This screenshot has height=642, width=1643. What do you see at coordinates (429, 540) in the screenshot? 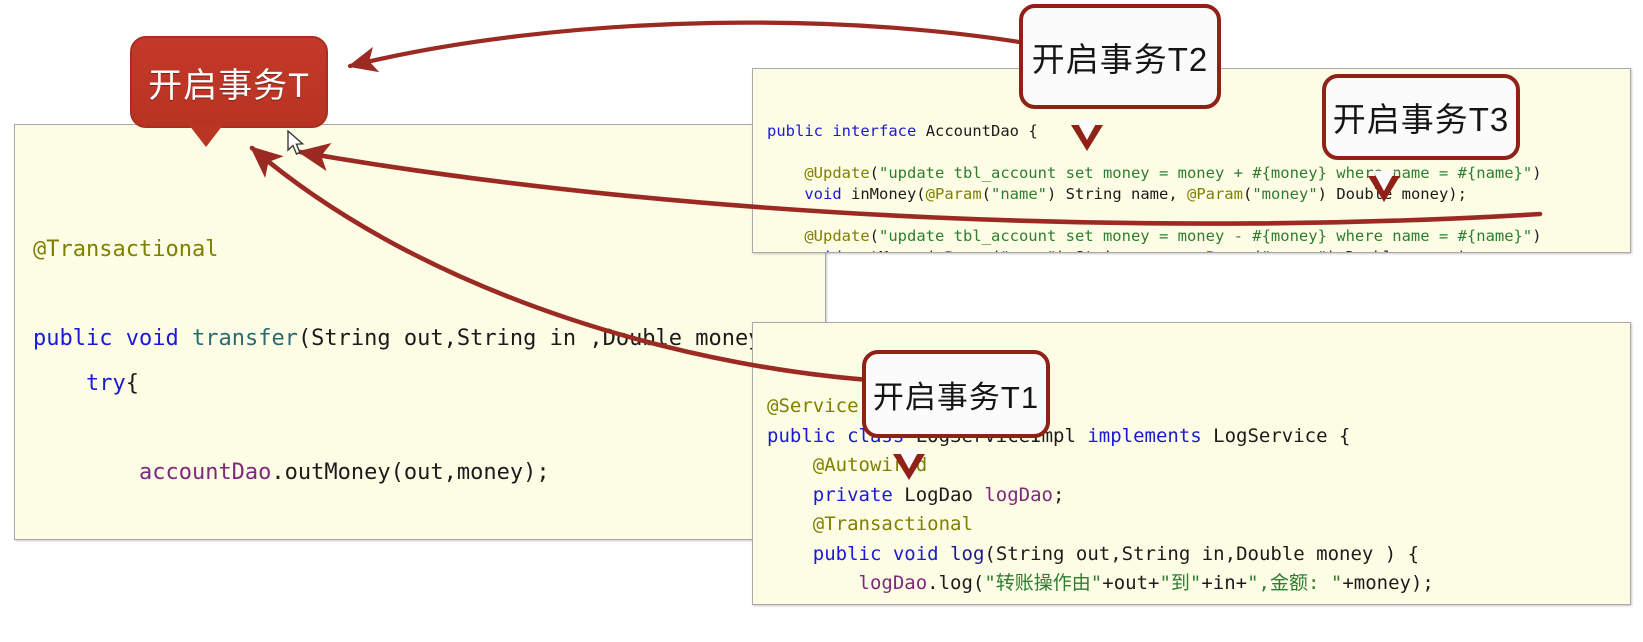
I see `code-line: accountDao.inMoney(in,money);` at bounding box center [429, 540].